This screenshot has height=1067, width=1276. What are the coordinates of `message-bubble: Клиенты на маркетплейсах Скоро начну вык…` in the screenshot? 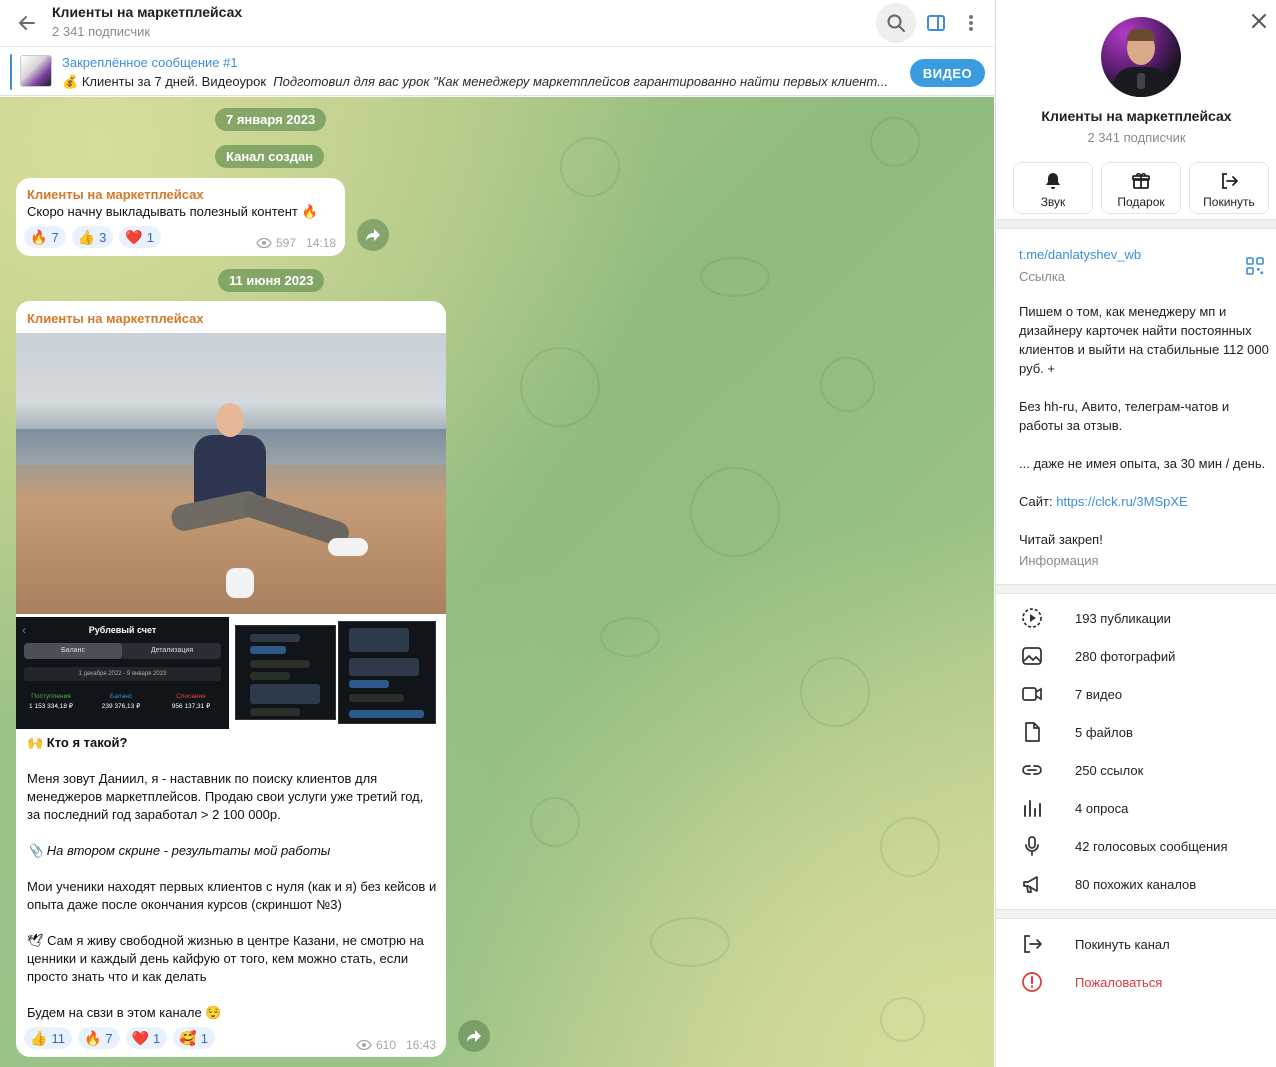 It's located at (180, 217).